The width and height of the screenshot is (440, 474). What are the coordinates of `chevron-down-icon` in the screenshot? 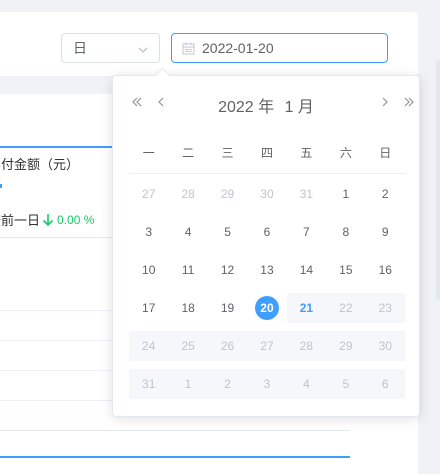 It's located at (143, 52).